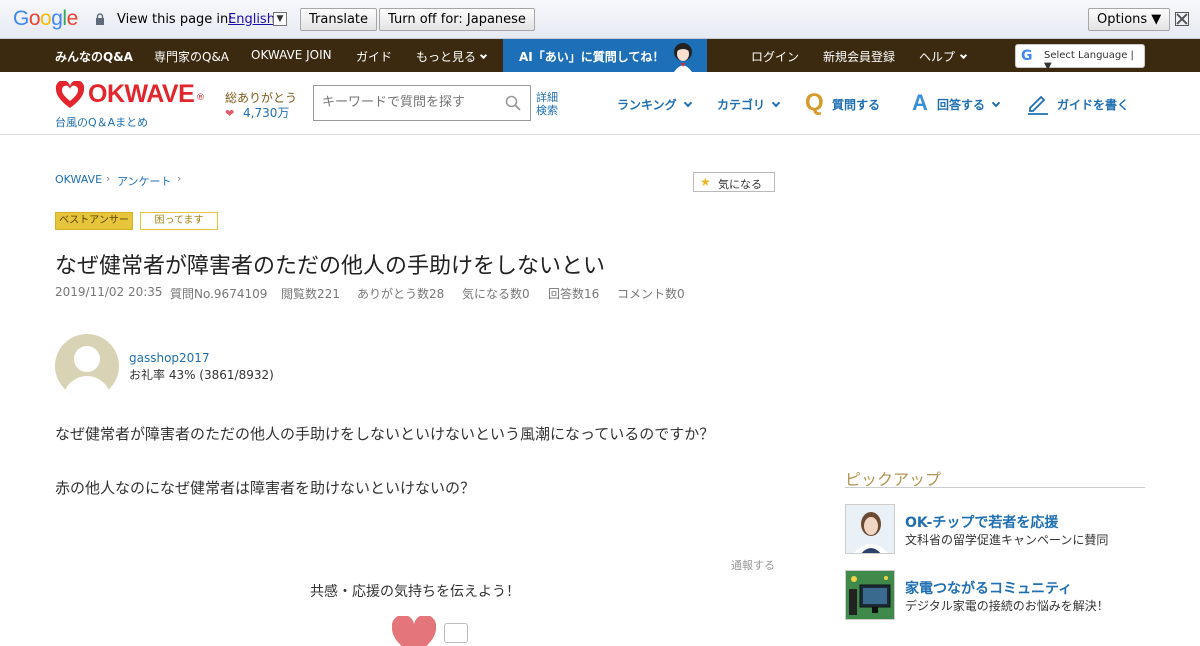 This screenshot has height=646, width=1200. I want to click on view-count: 閲覧数221, so click(310, 294).